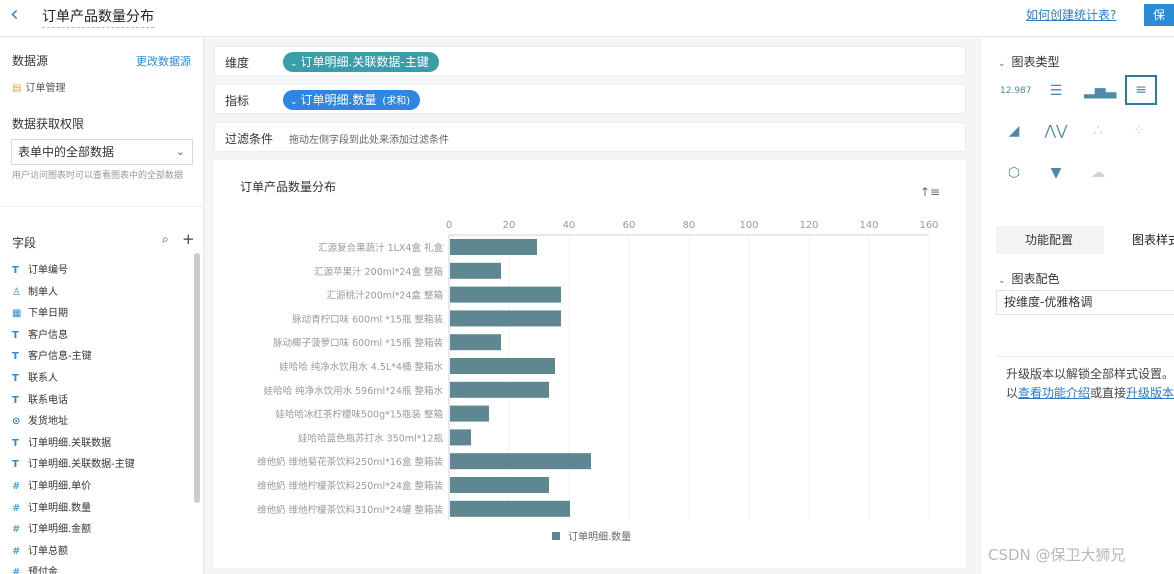 Image resolution: width=1174 pixels, height=574 pixels. I want to click on add-icon: +, so click(188, 239).